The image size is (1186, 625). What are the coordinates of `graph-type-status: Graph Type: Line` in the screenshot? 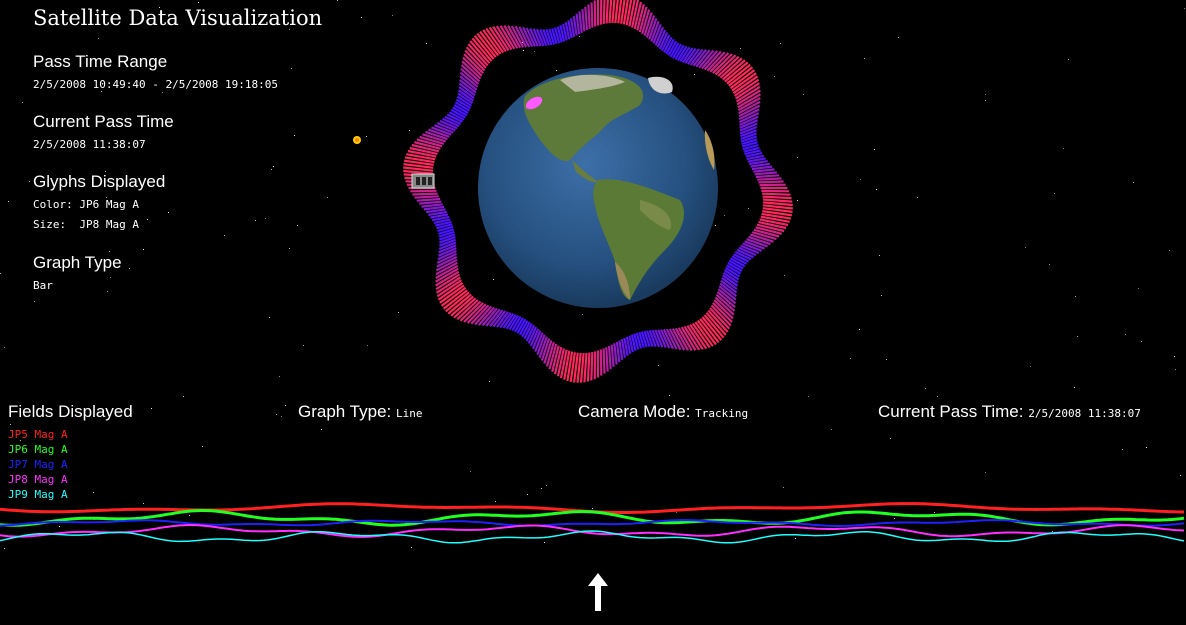 It's located at (360, 412).